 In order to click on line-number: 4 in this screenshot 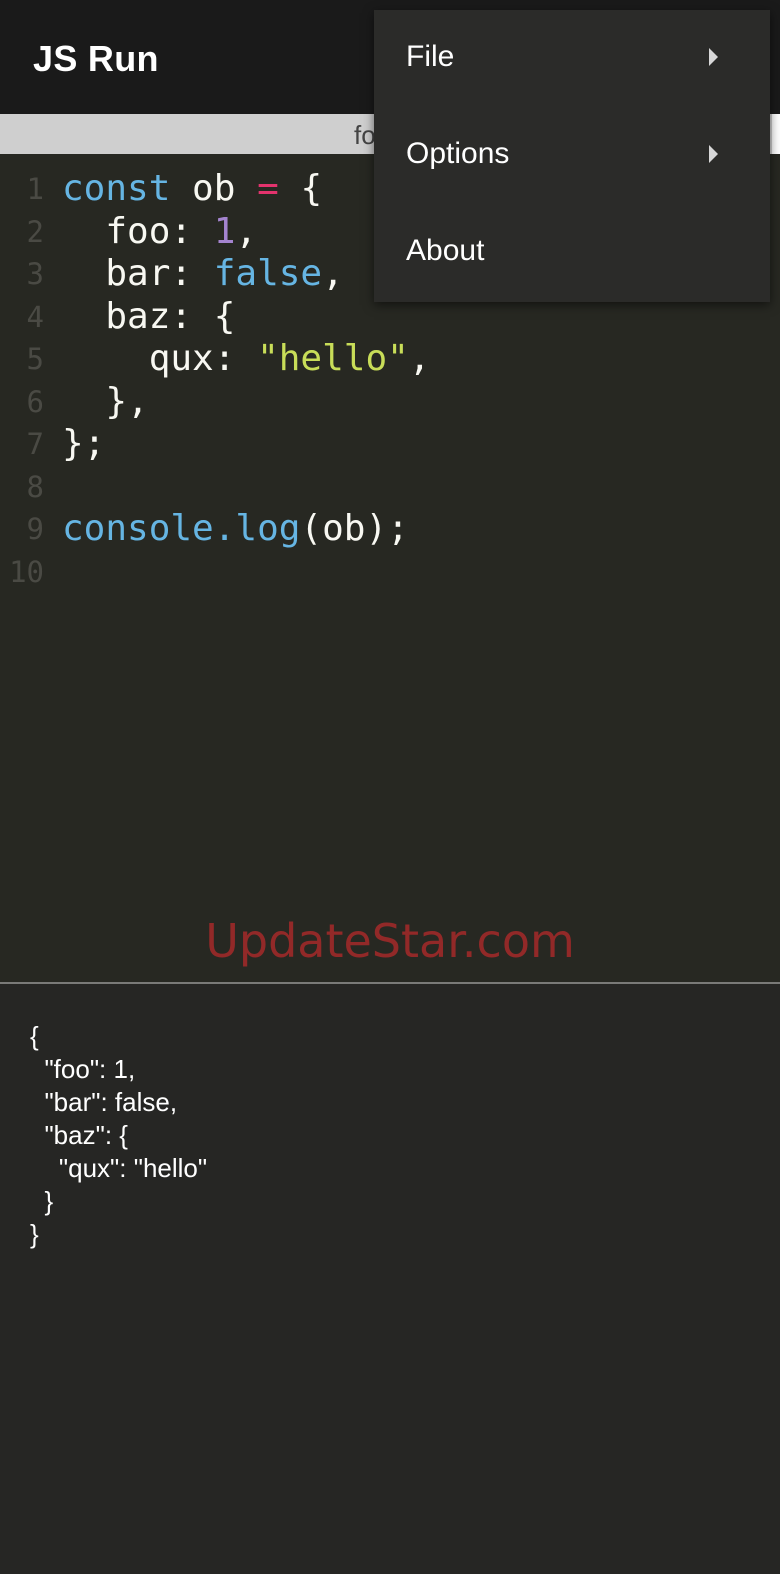, I will do `click(35, 316)`.